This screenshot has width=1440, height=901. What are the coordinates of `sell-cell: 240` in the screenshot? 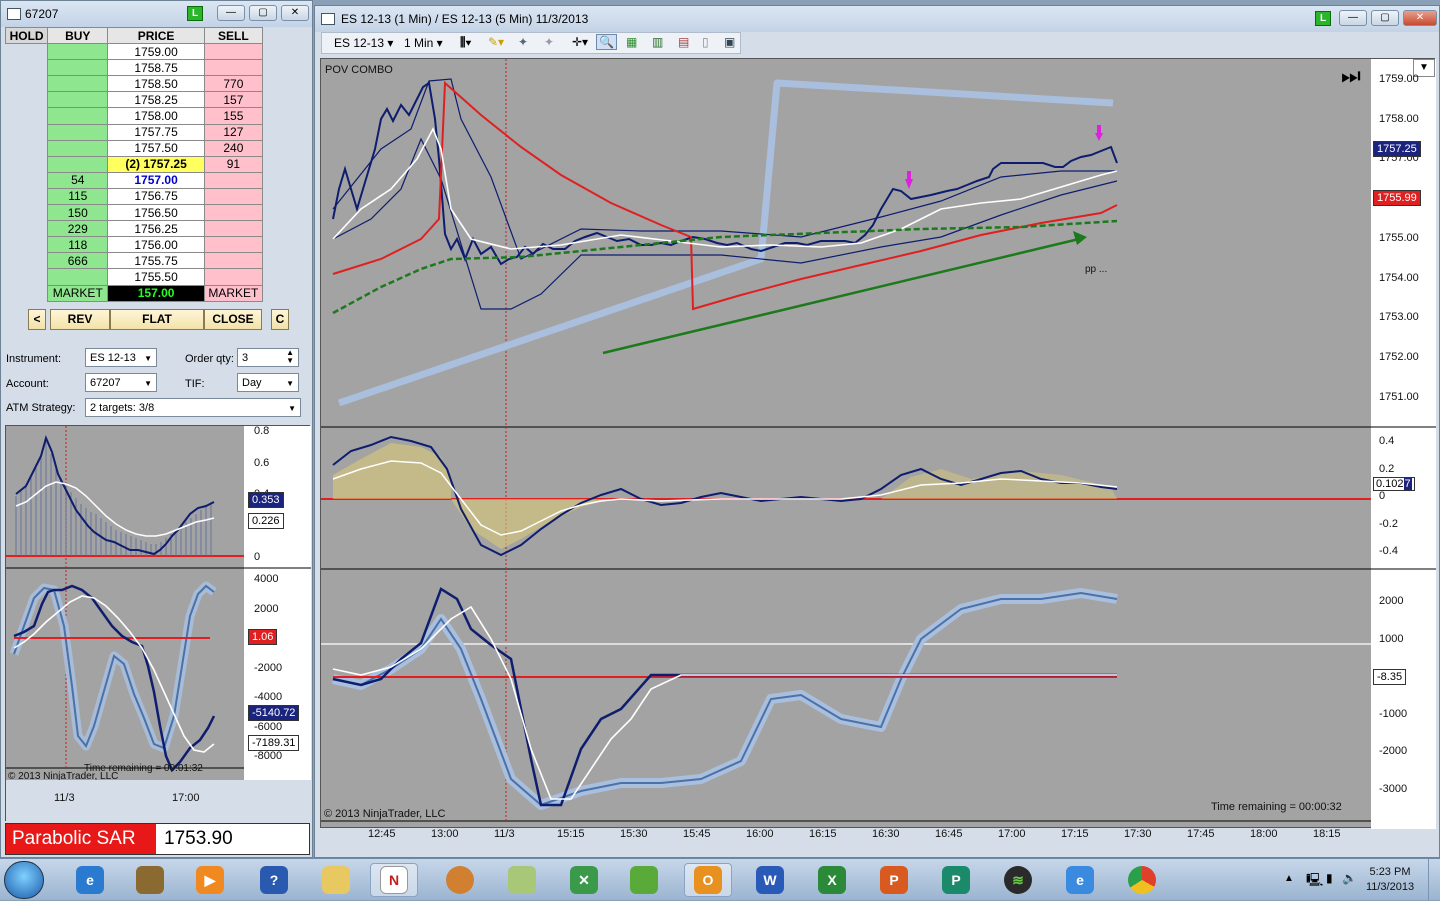 It's located at (233, 148).